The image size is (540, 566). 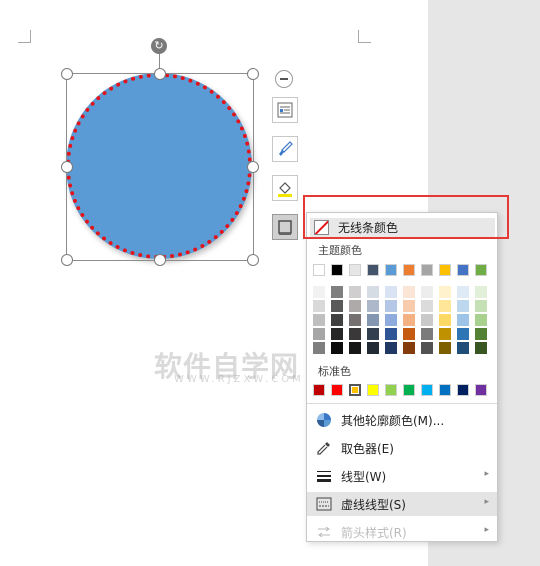 What do you see at coordinates (253, 167) in the screenshot?
I see `resize-handle-right` at bounding box center [253, 167].